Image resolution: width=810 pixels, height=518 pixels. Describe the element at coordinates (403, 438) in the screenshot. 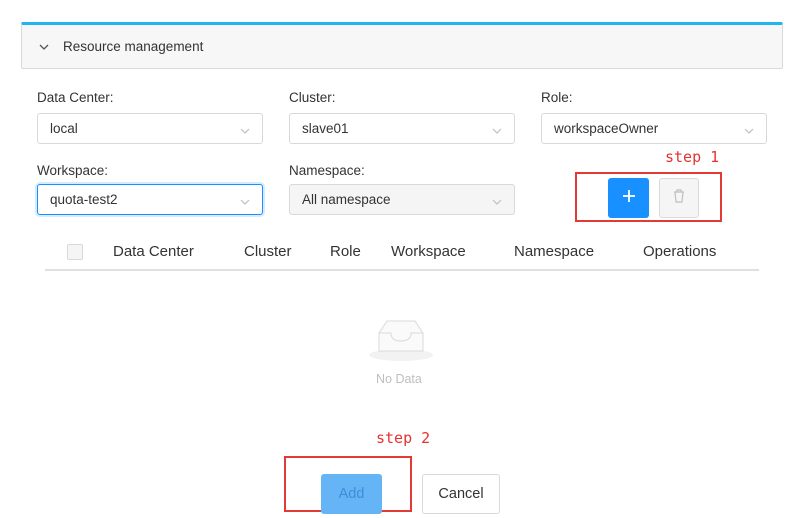

I see `step-2-annotation: step 2` at that location.